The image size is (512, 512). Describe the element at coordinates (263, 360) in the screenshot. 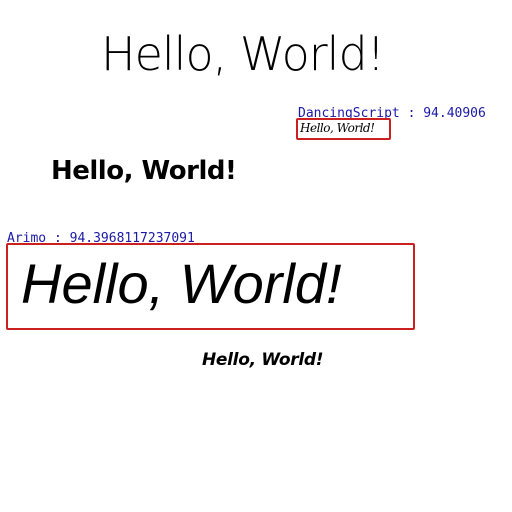

I see `hello-world-italic-small-text: Hello, World!` at that location.